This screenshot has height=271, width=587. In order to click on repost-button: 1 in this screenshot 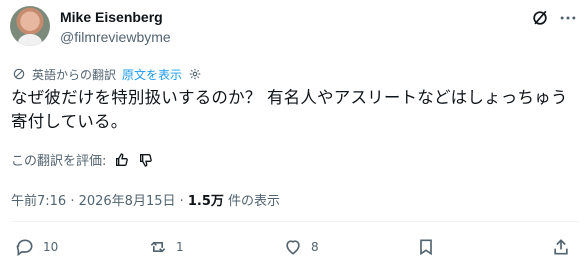, I will do `click(166, 247)`.